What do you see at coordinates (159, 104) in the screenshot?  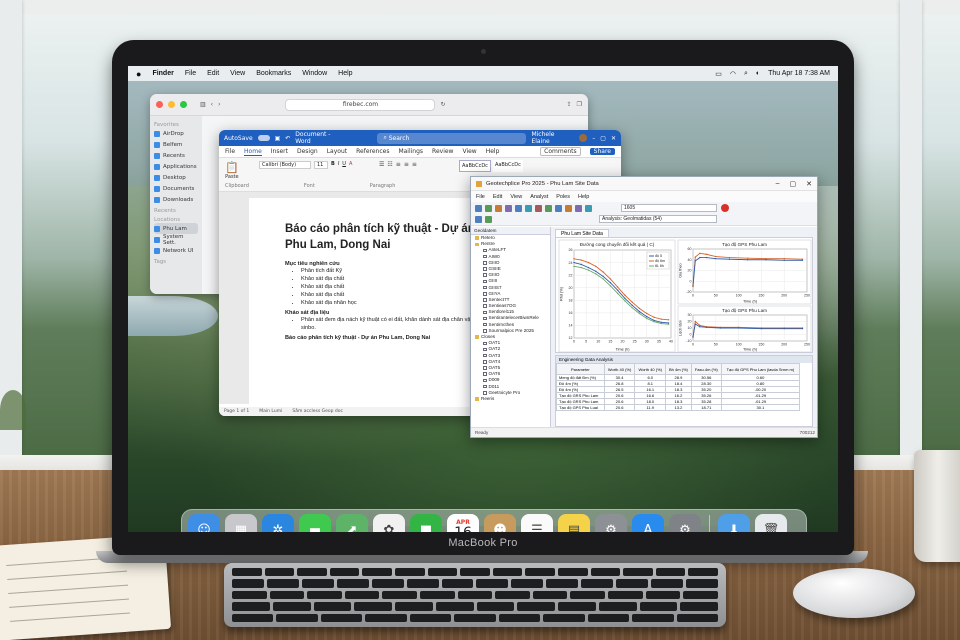 I see `close-button` at bounding box center [159, 104].